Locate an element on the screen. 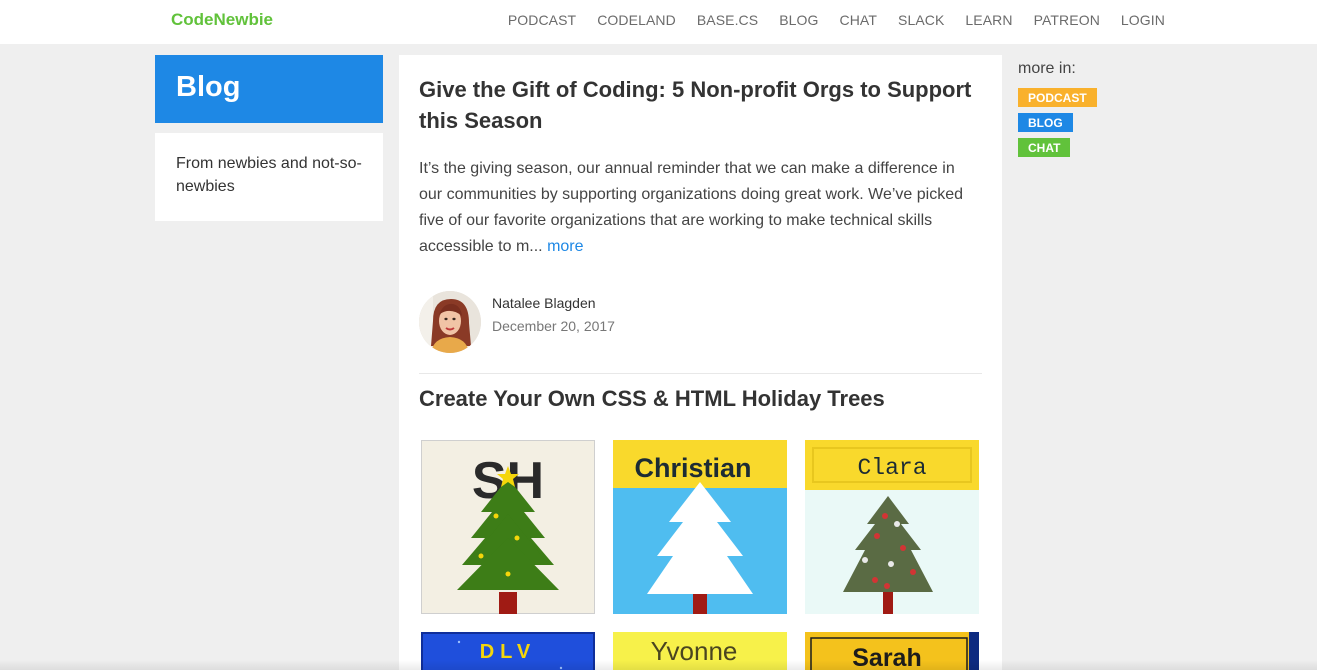  more-in-heading: more in: is located at coordinates (1047, 68).